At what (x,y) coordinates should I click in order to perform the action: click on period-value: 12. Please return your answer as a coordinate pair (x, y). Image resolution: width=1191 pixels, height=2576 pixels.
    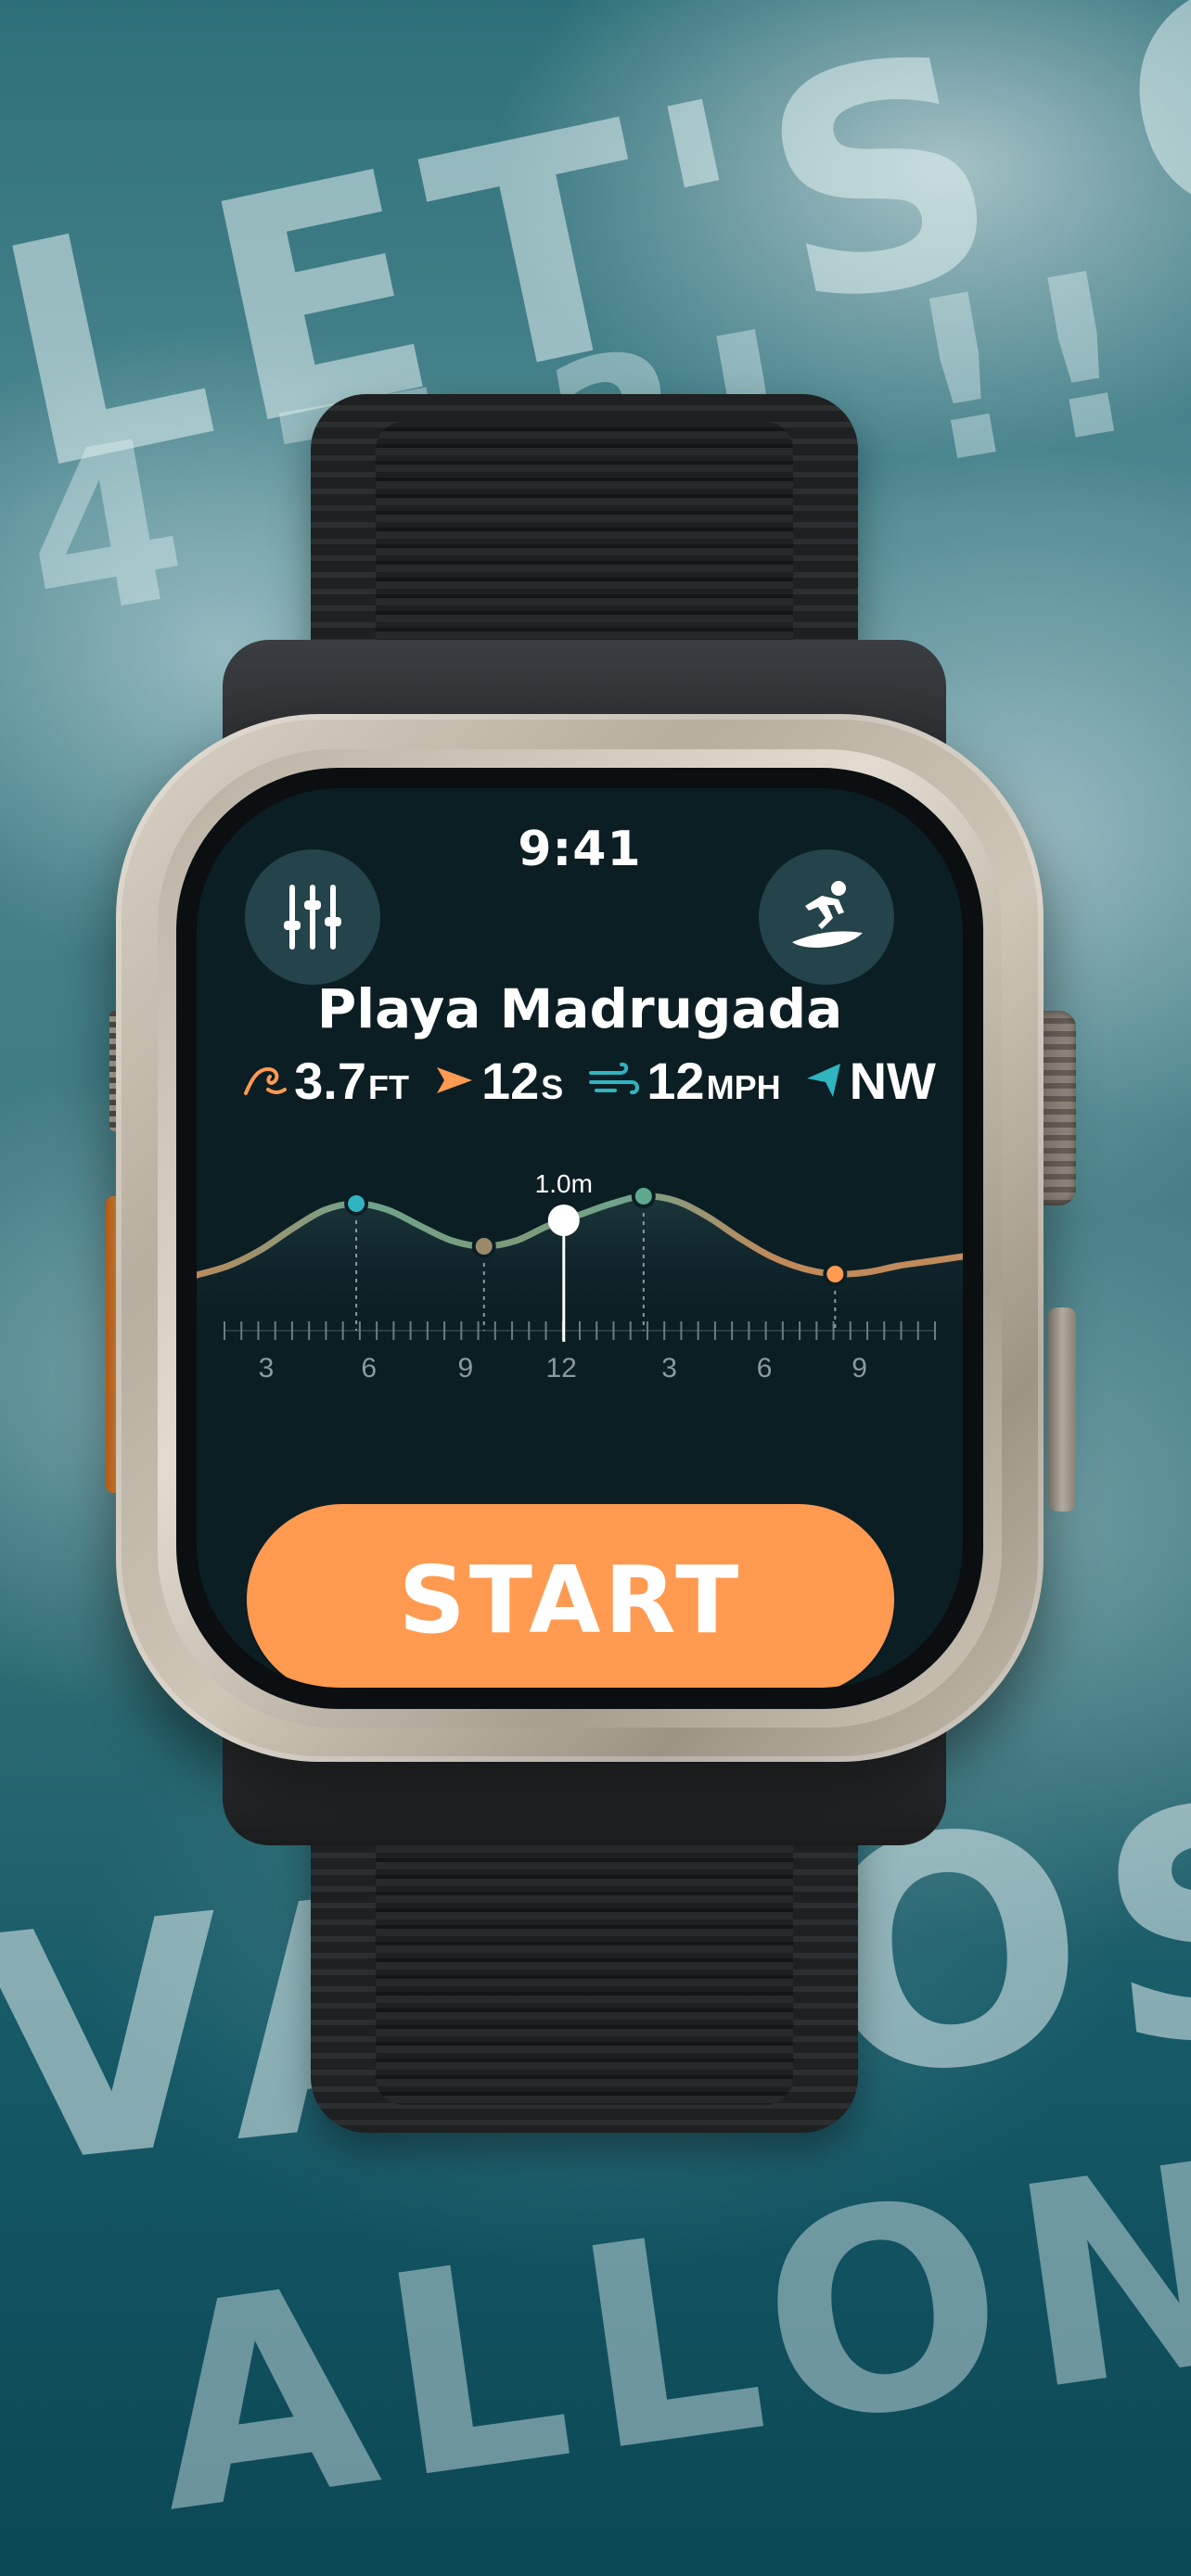
    Looking at the image, I should click on (510, 1080).